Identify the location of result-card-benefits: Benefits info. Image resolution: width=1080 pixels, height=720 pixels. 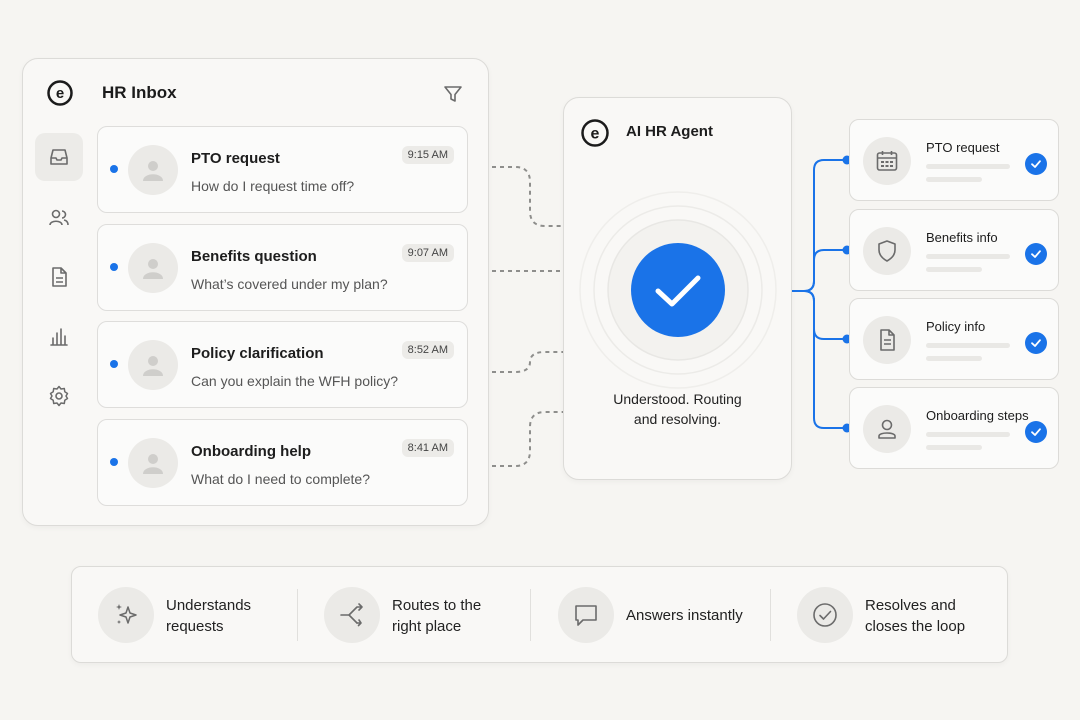
(954, 250).